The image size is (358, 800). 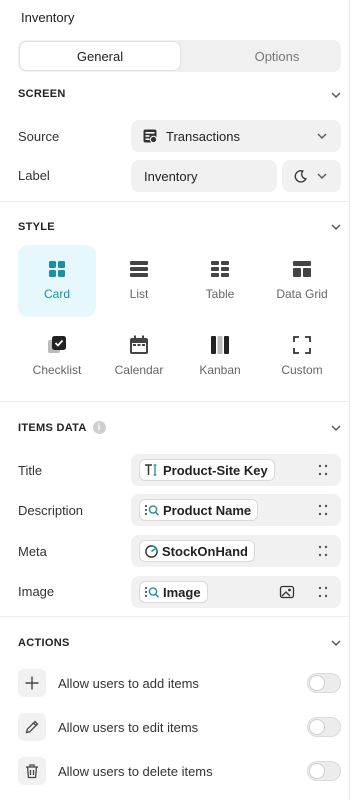 I want to click on items-description-field: Product Name, so click(x=236, y=510).